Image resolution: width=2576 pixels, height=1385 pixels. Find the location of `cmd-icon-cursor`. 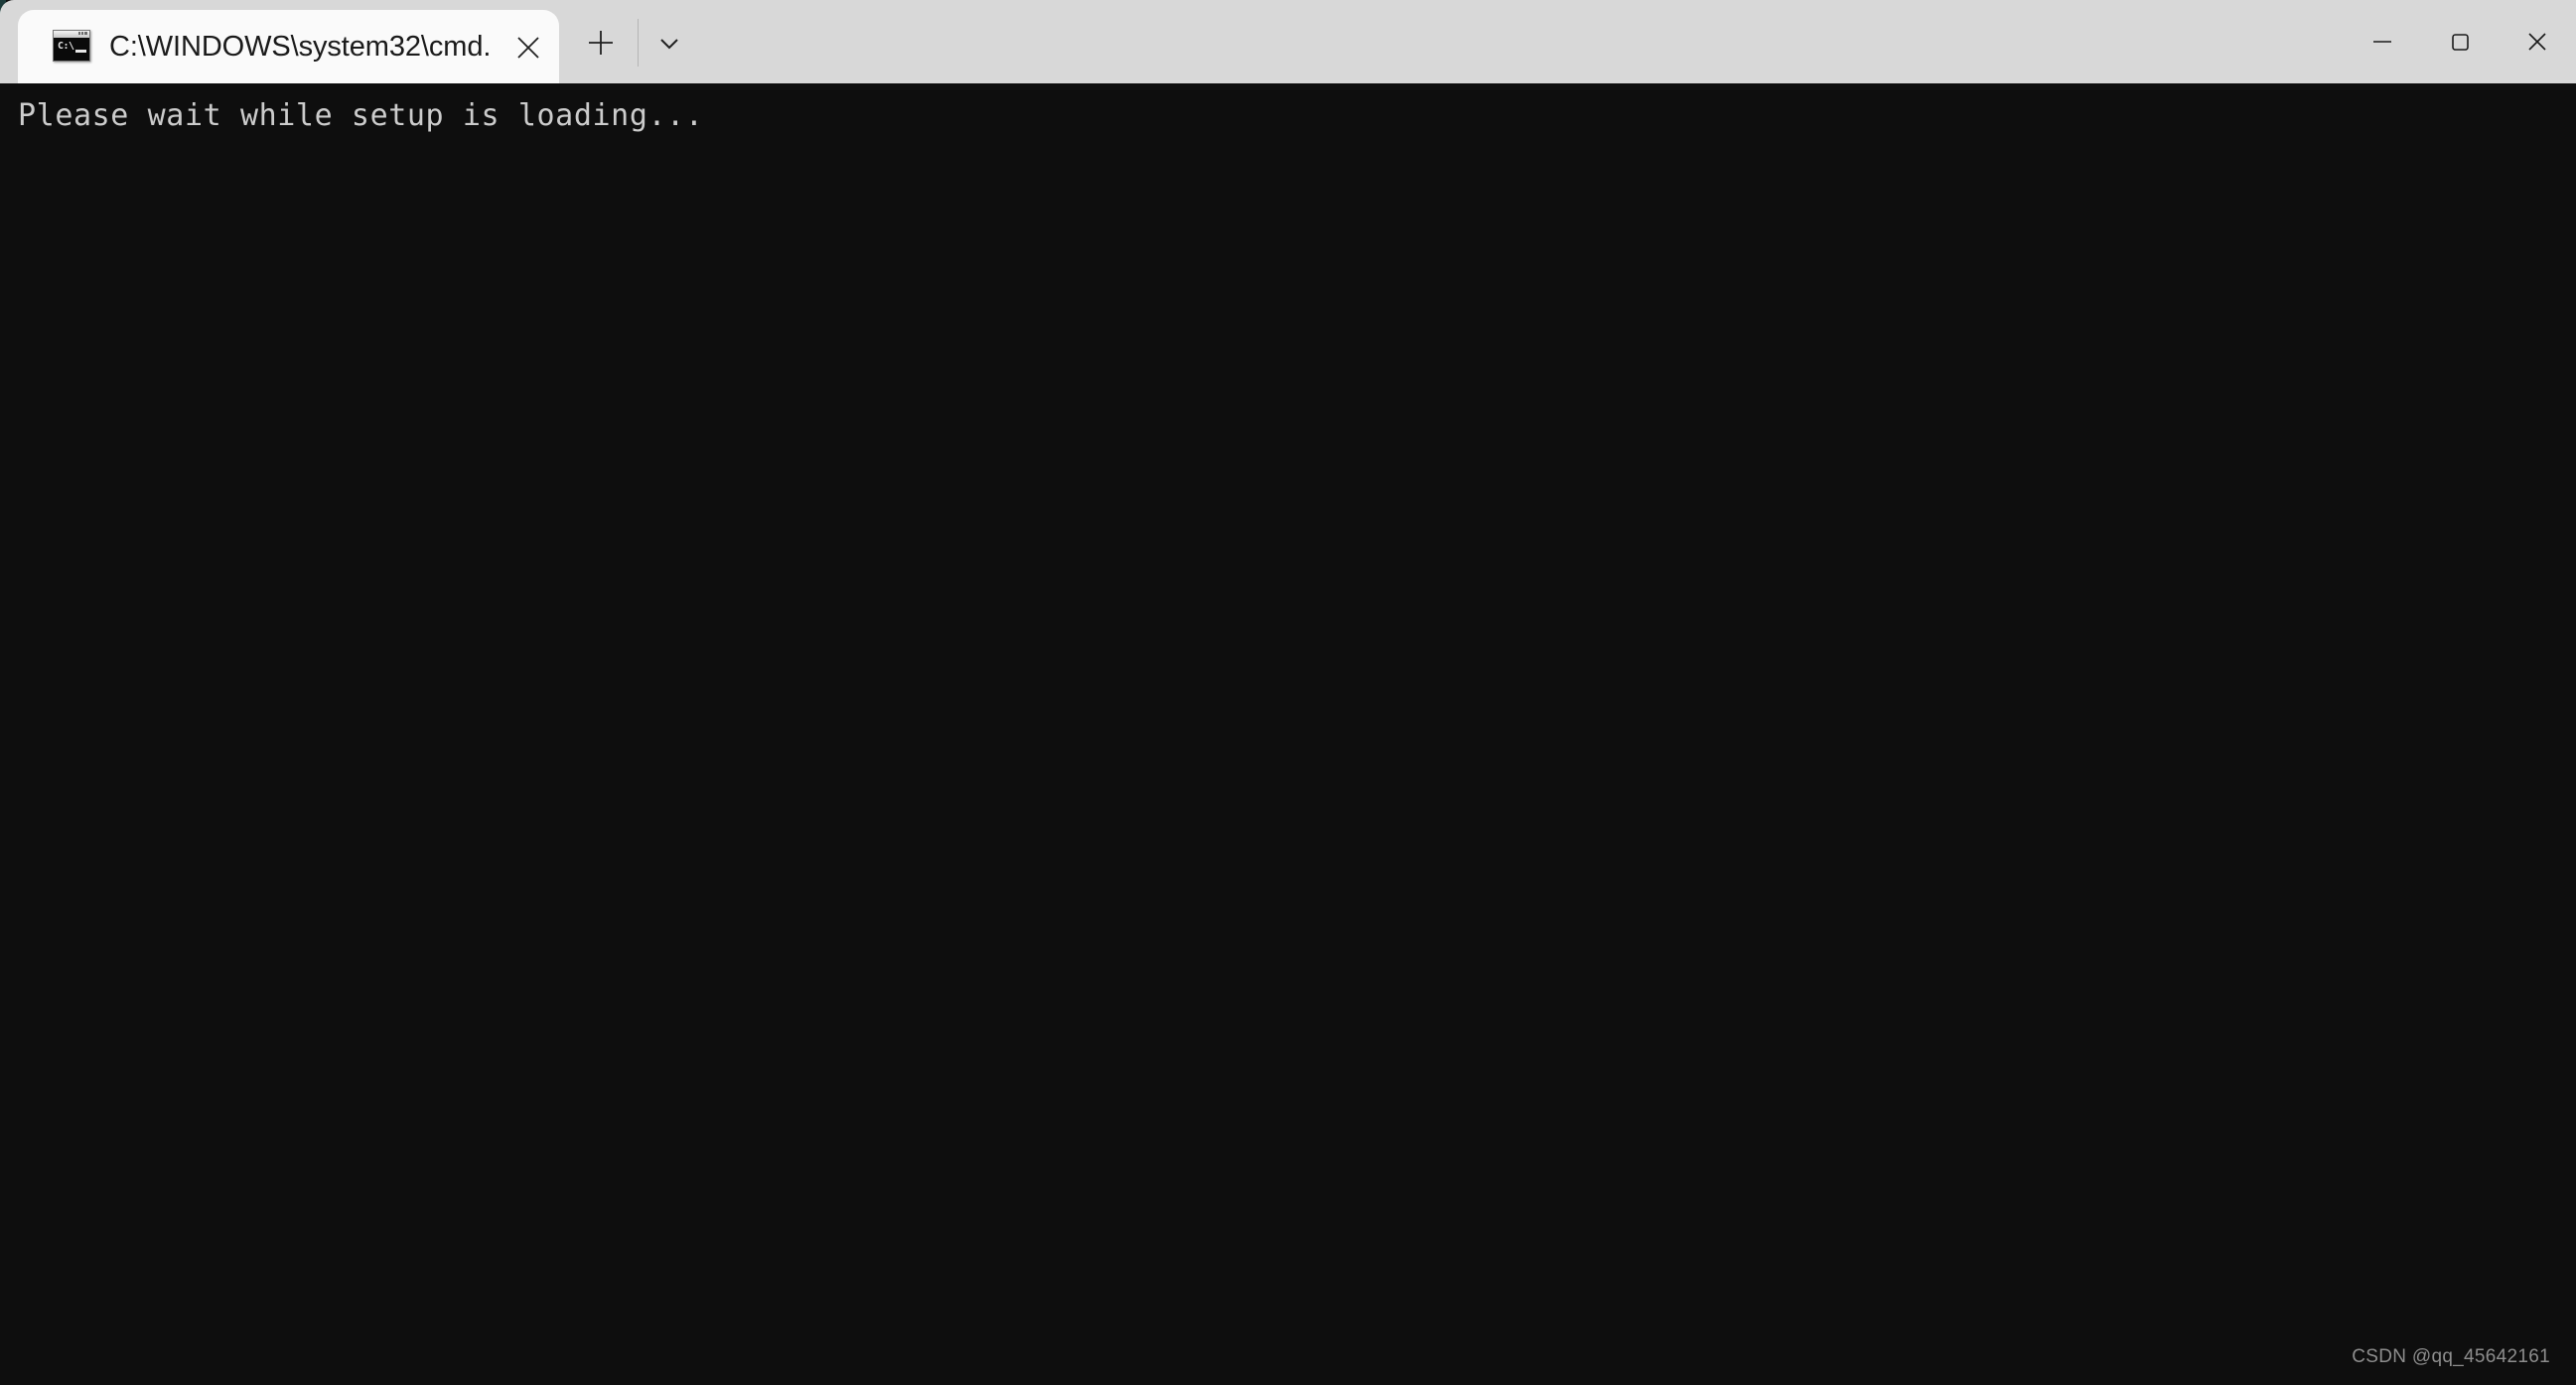

cmd-icon-cursor is located at coordinates (81, 52).